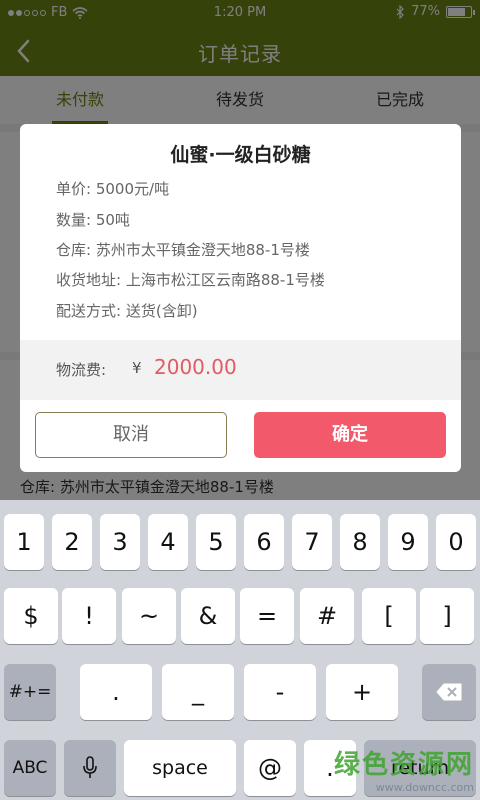  What do you see at coordinates (30, 768) in the screenshot?
I see `key-abc: ABC` at bounding box center [30, 768].